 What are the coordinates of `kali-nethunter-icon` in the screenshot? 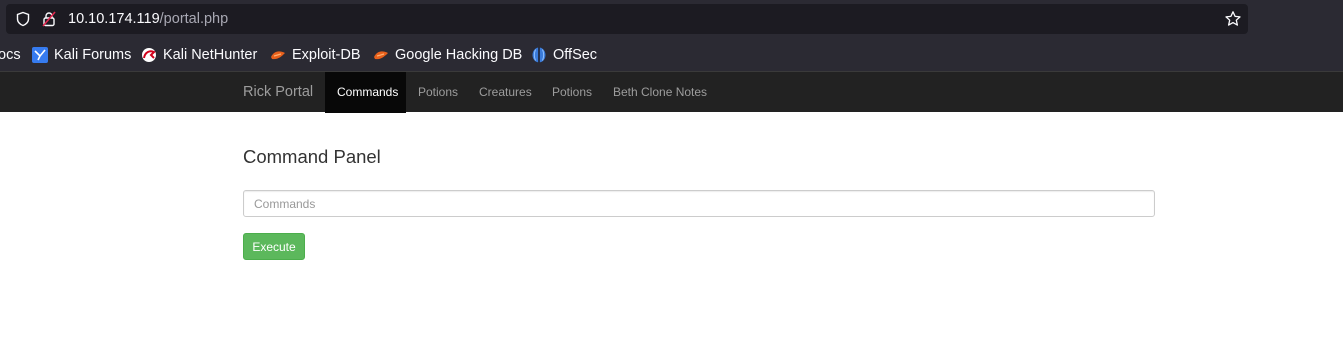 It's located at (149, 55).